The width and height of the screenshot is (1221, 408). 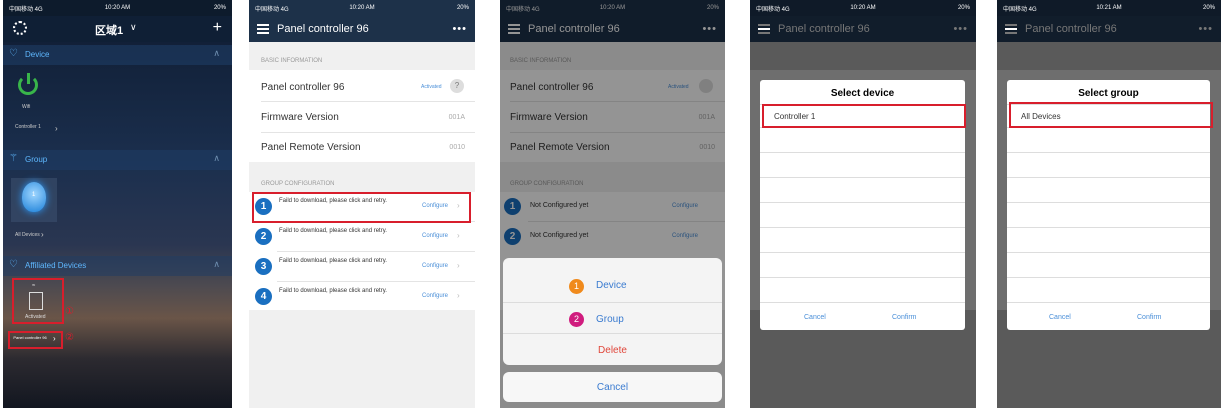 I want to click on status-bar: 中国移动 4G 10:21 AM 20%, so click(x=1109, y=8).